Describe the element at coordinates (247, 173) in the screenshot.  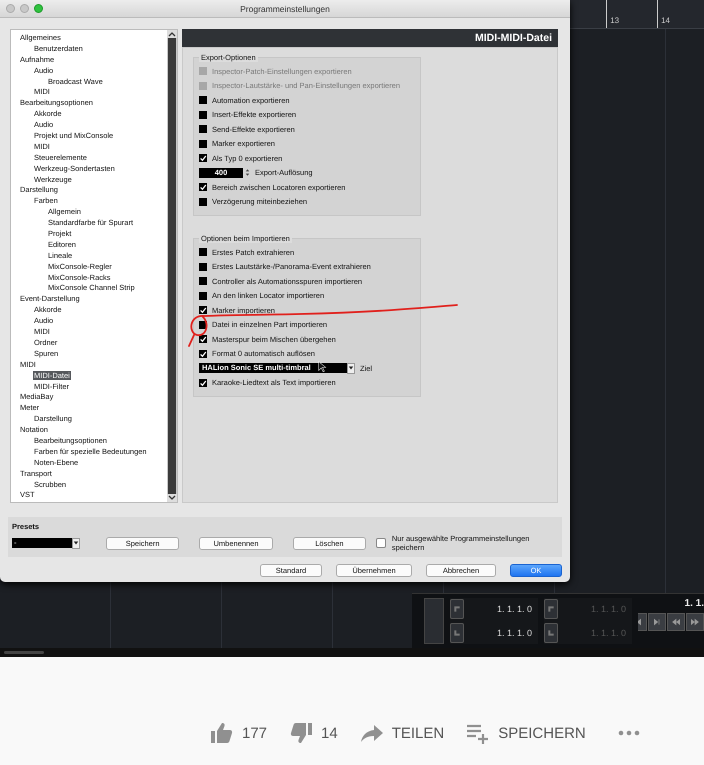
I see `stepper-icon` at that location.